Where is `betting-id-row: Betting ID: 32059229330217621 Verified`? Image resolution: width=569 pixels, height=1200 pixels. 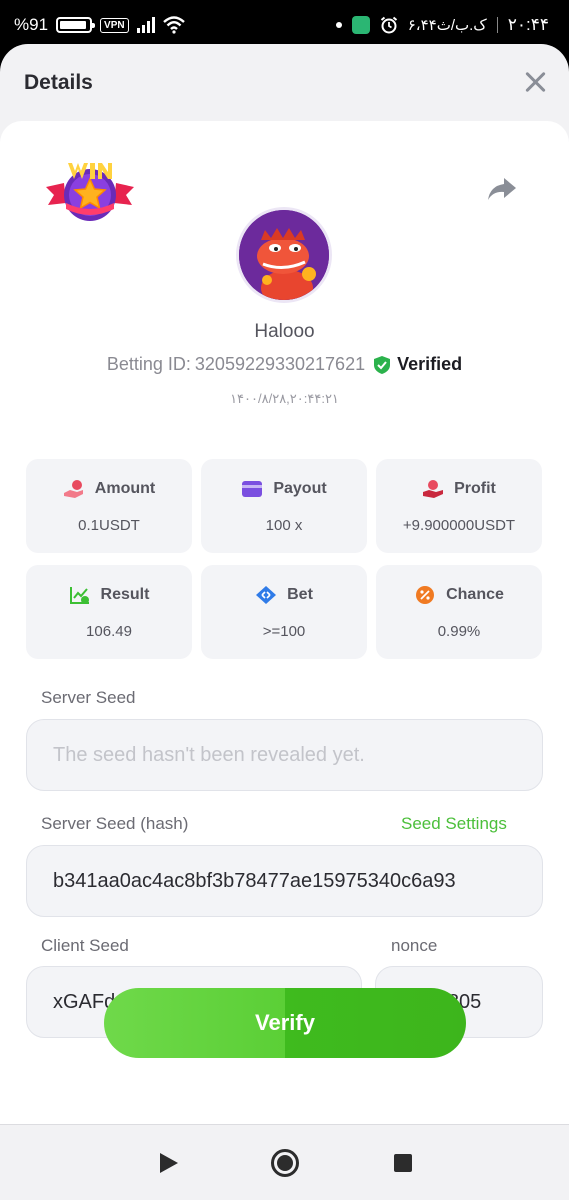 betting-id-row: Betting ID: 32059229330217621 Verified is located at coordinates (284, 364).